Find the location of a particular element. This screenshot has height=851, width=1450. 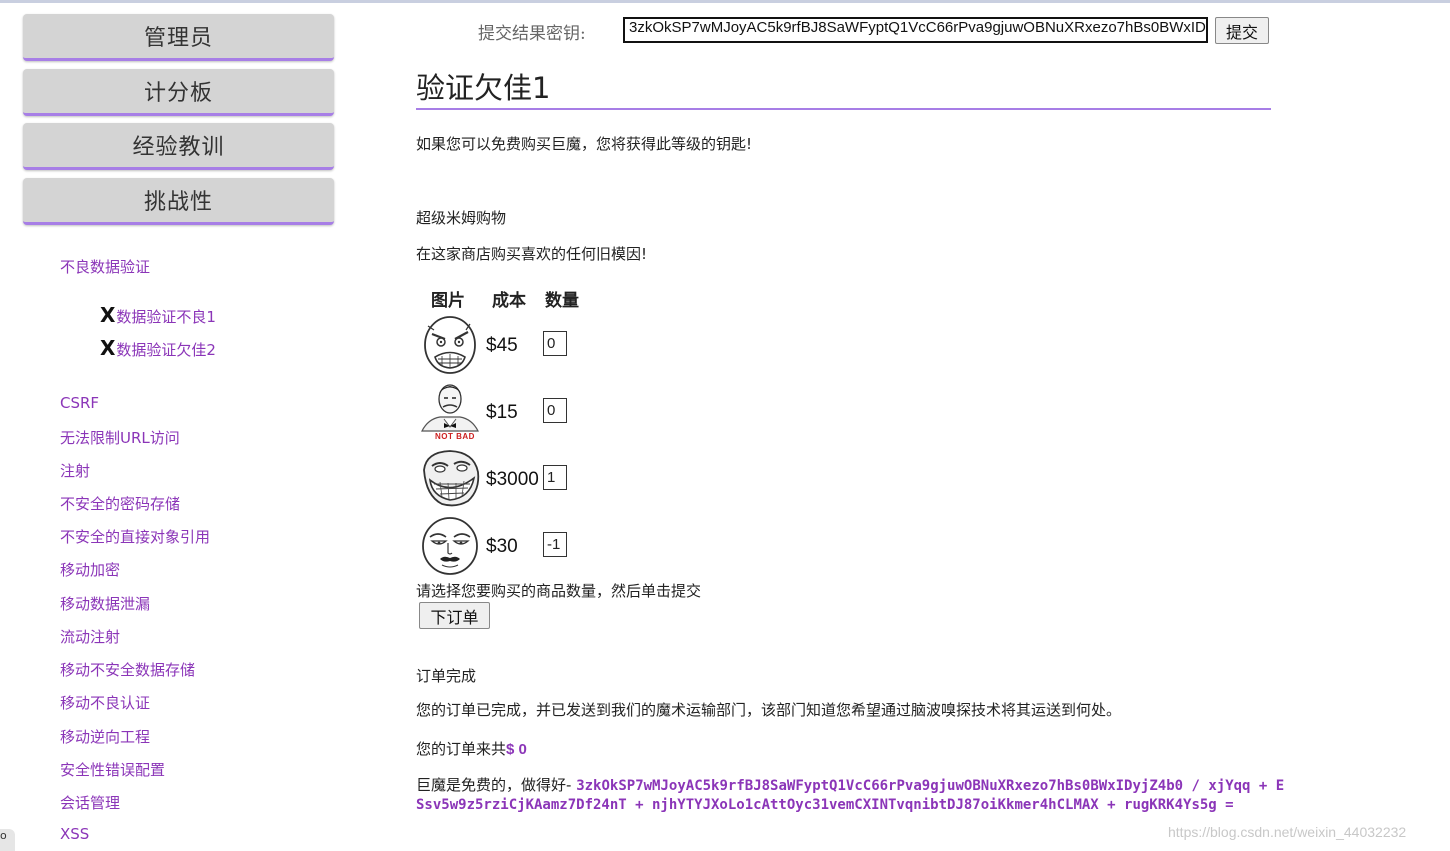

quantity-input: -1 is located at coordinates (555, 544).